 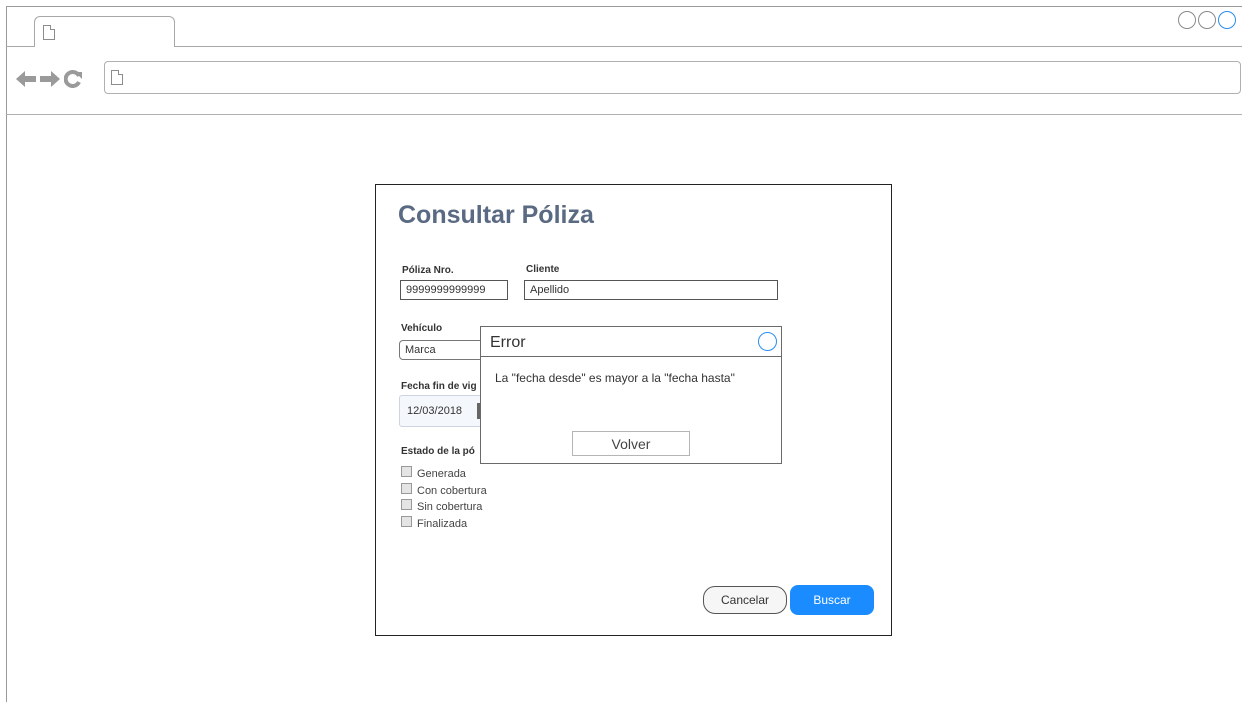 What do you see at coordinates (434, 524) in the screenshot?
I see `estado-option-finalizada: Finalizada` at bounding box center [434, 524].